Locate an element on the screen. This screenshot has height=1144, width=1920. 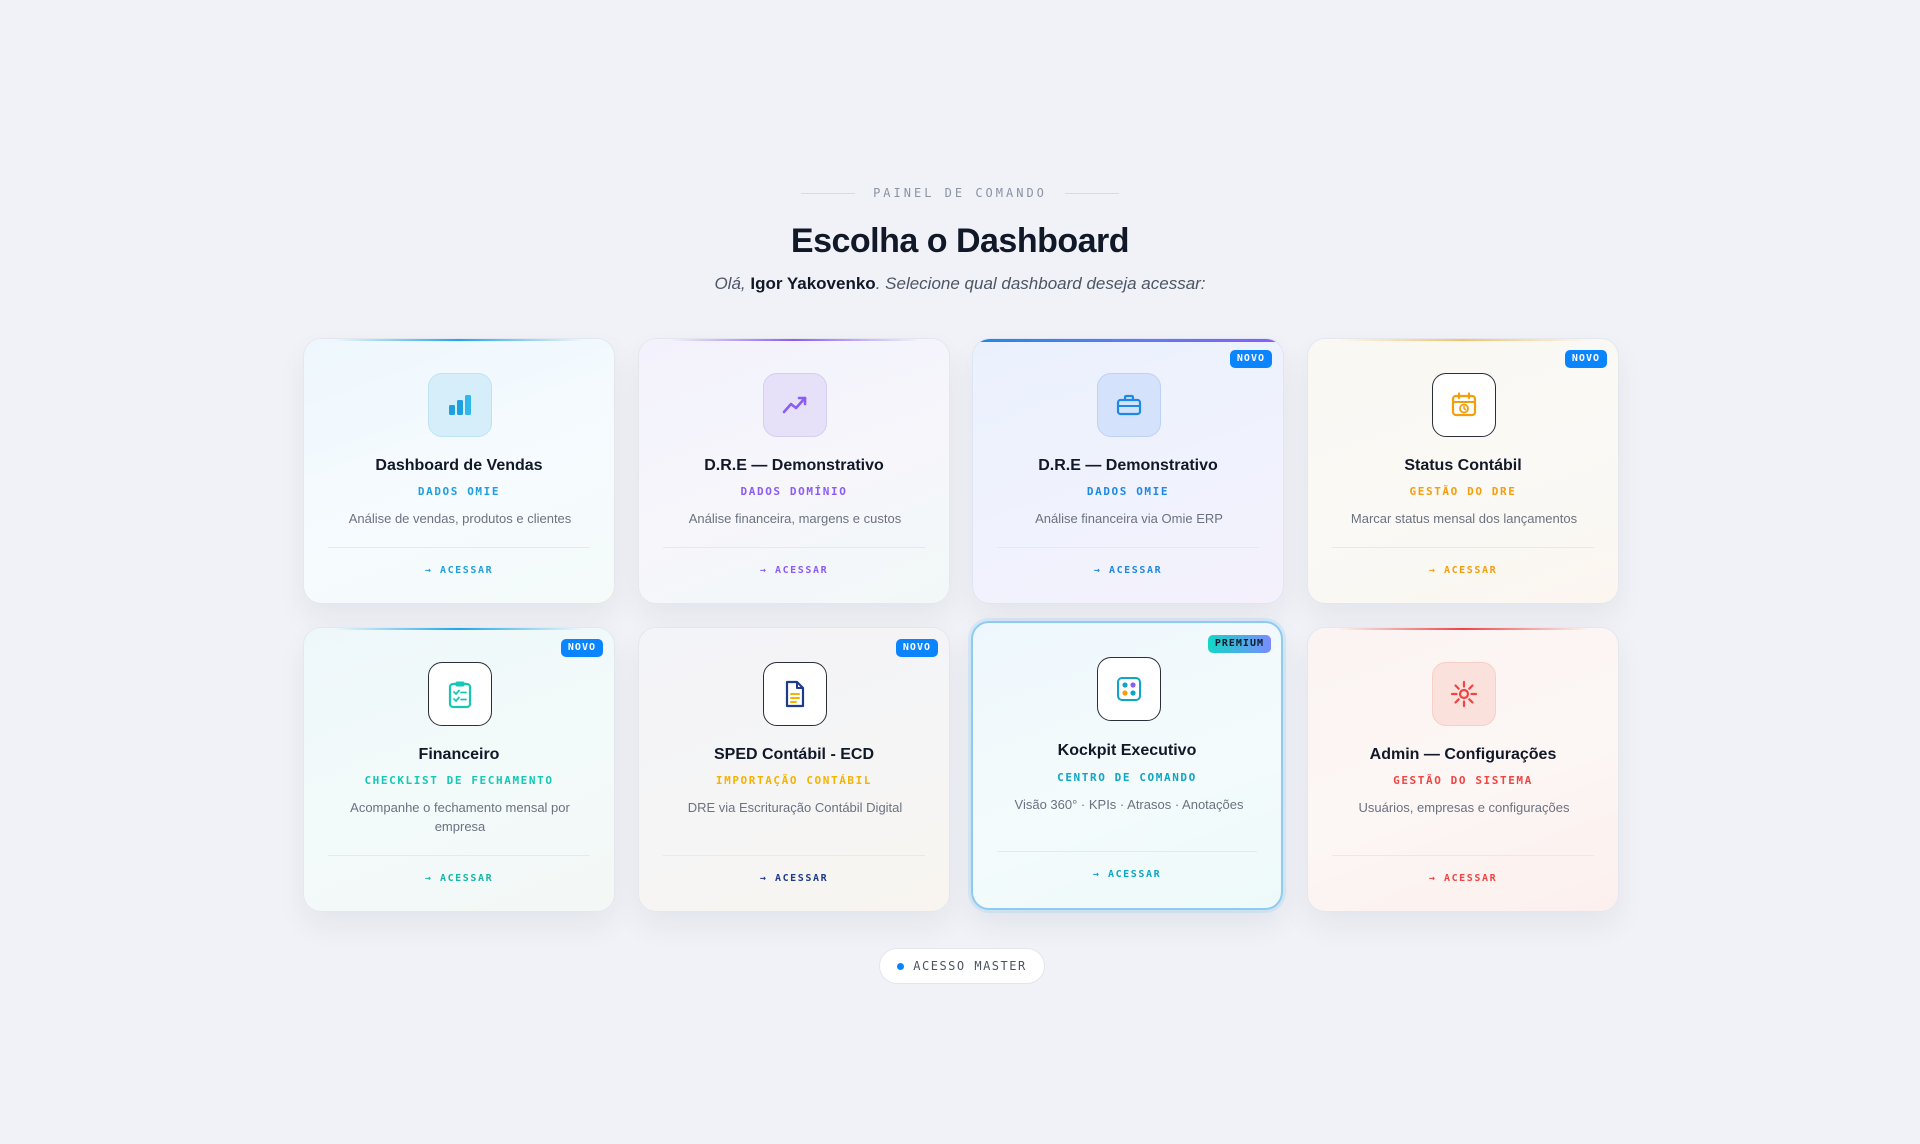
eyebrow-label: PAINEL DE COMANDO is located at coordinates (960, 193).